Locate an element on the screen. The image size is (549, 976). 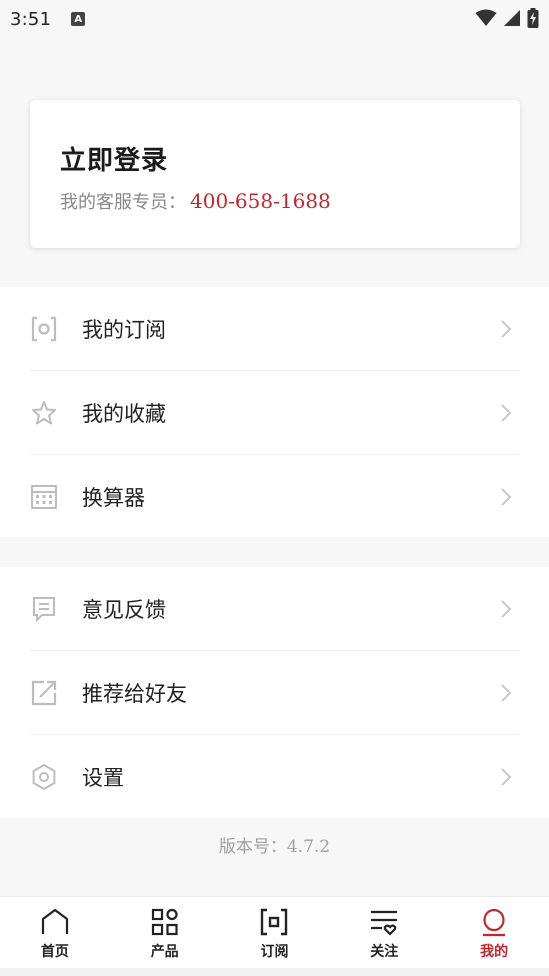
customer-service-label: 我的客服专员： is located at coordinates (123, 202).